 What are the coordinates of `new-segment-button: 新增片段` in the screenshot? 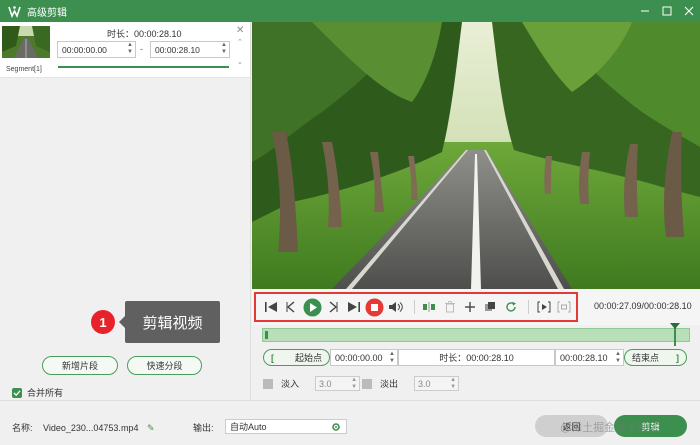 It's located at (80, 365).